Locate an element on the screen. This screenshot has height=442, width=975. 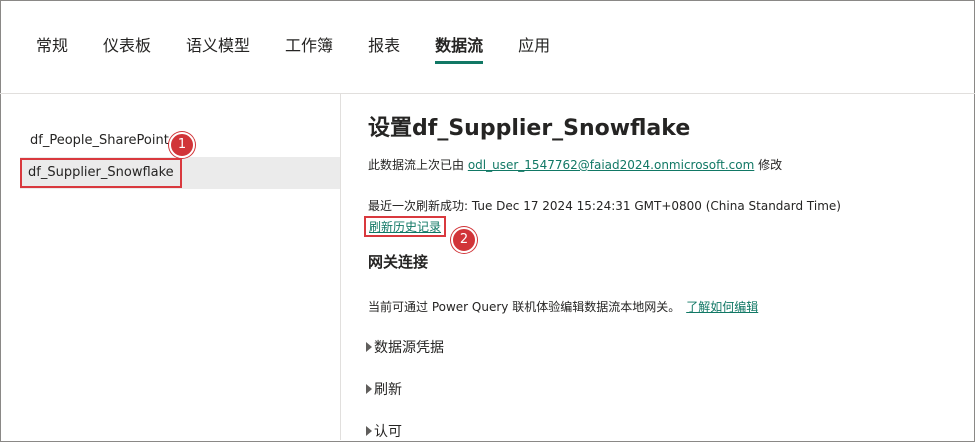
tab-apps: 应用 is located at coordinates (534, 44).